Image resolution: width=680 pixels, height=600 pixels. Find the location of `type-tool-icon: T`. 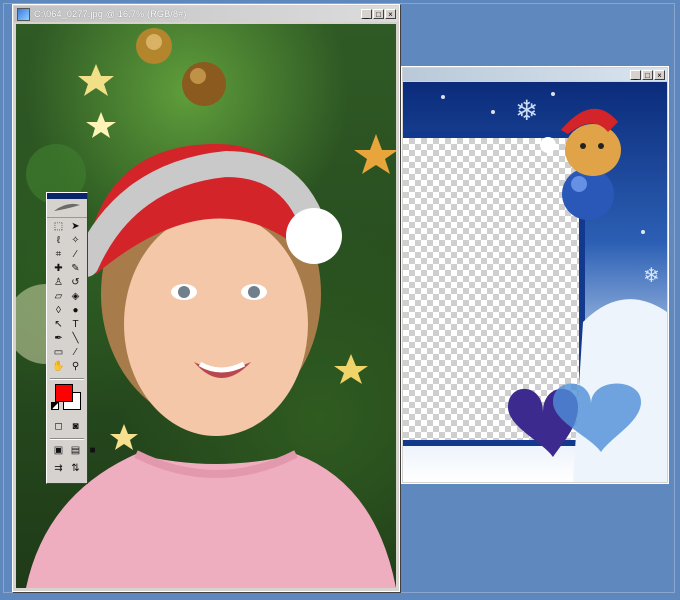

type-tool-icon: T is located at coordinates (75, 325).